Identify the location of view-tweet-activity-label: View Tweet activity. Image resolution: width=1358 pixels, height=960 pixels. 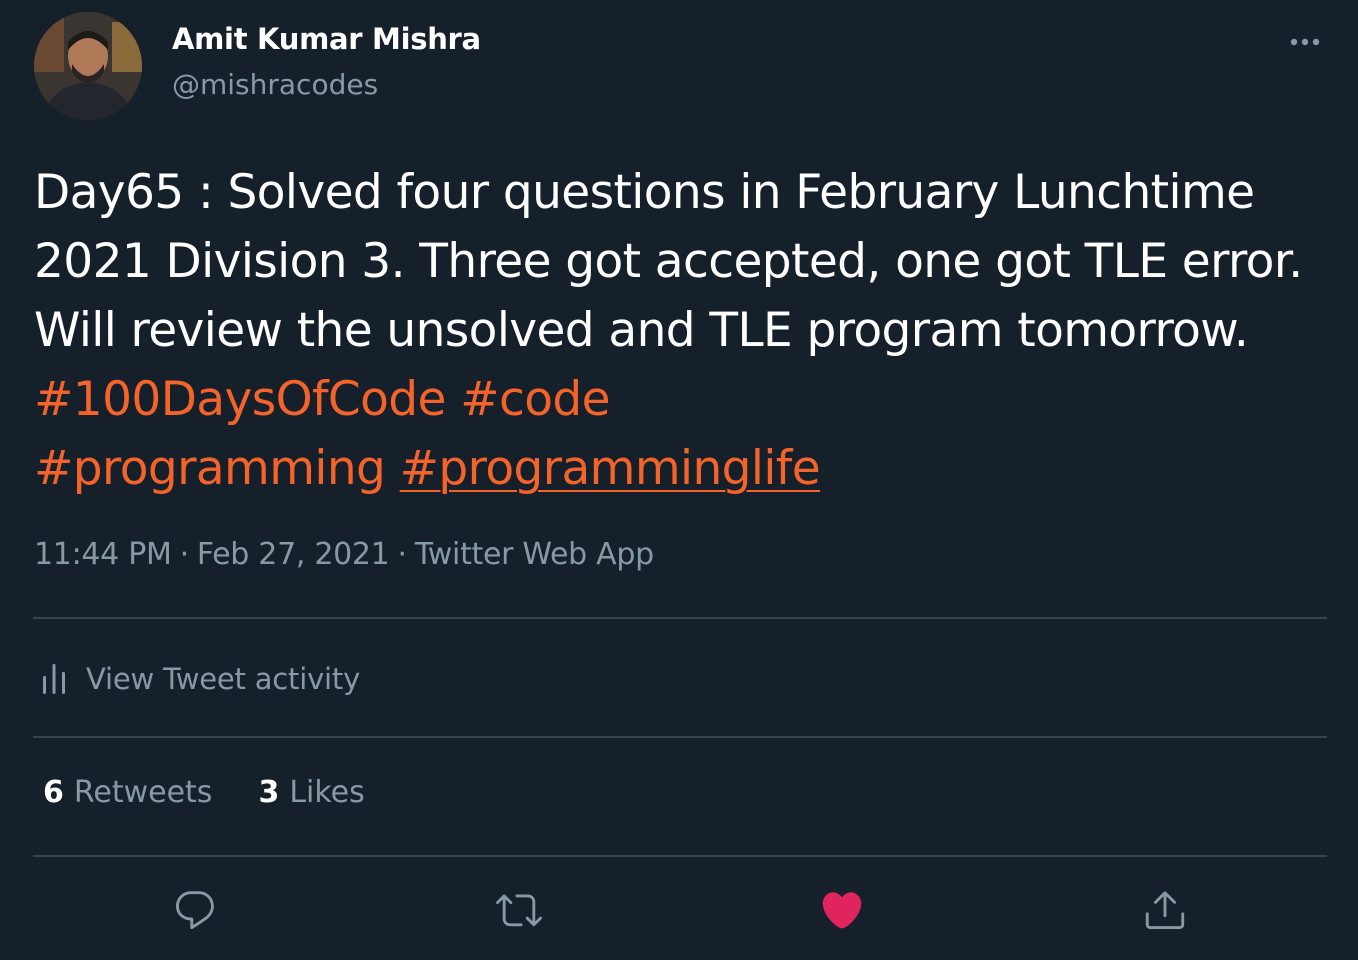
(223, 679).